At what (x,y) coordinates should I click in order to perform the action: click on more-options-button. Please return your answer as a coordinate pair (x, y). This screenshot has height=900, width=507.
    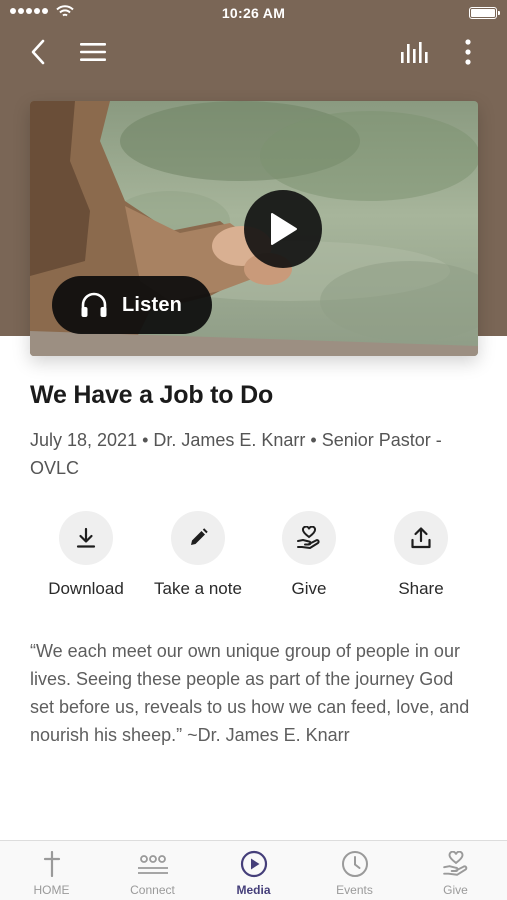
    Looking at the image, I should click on (468, 52).